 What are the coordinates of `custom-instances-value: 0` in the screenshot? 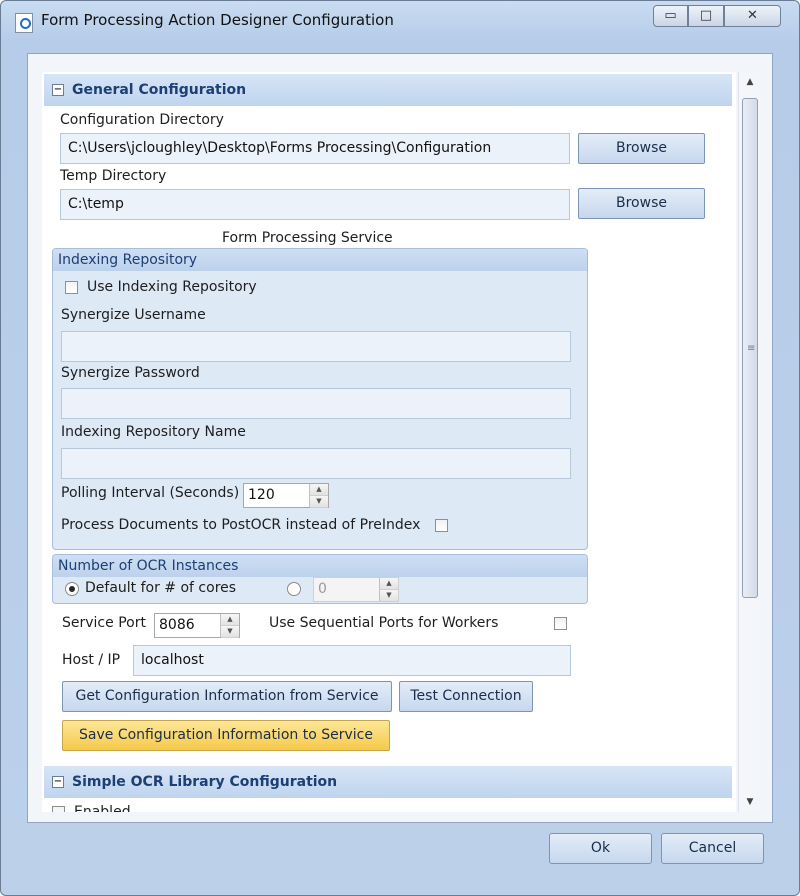 It's located at (322, 589).